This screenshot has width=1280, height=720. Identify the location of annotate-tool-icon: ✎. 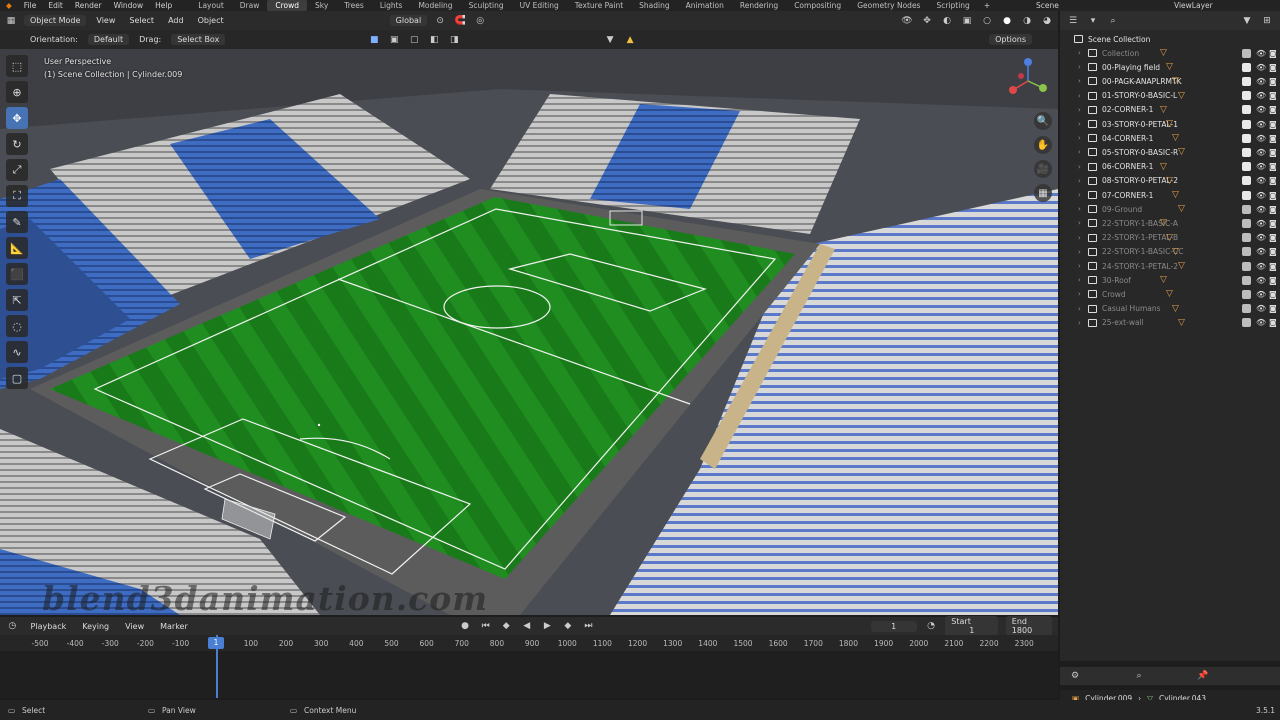
(17, 222).